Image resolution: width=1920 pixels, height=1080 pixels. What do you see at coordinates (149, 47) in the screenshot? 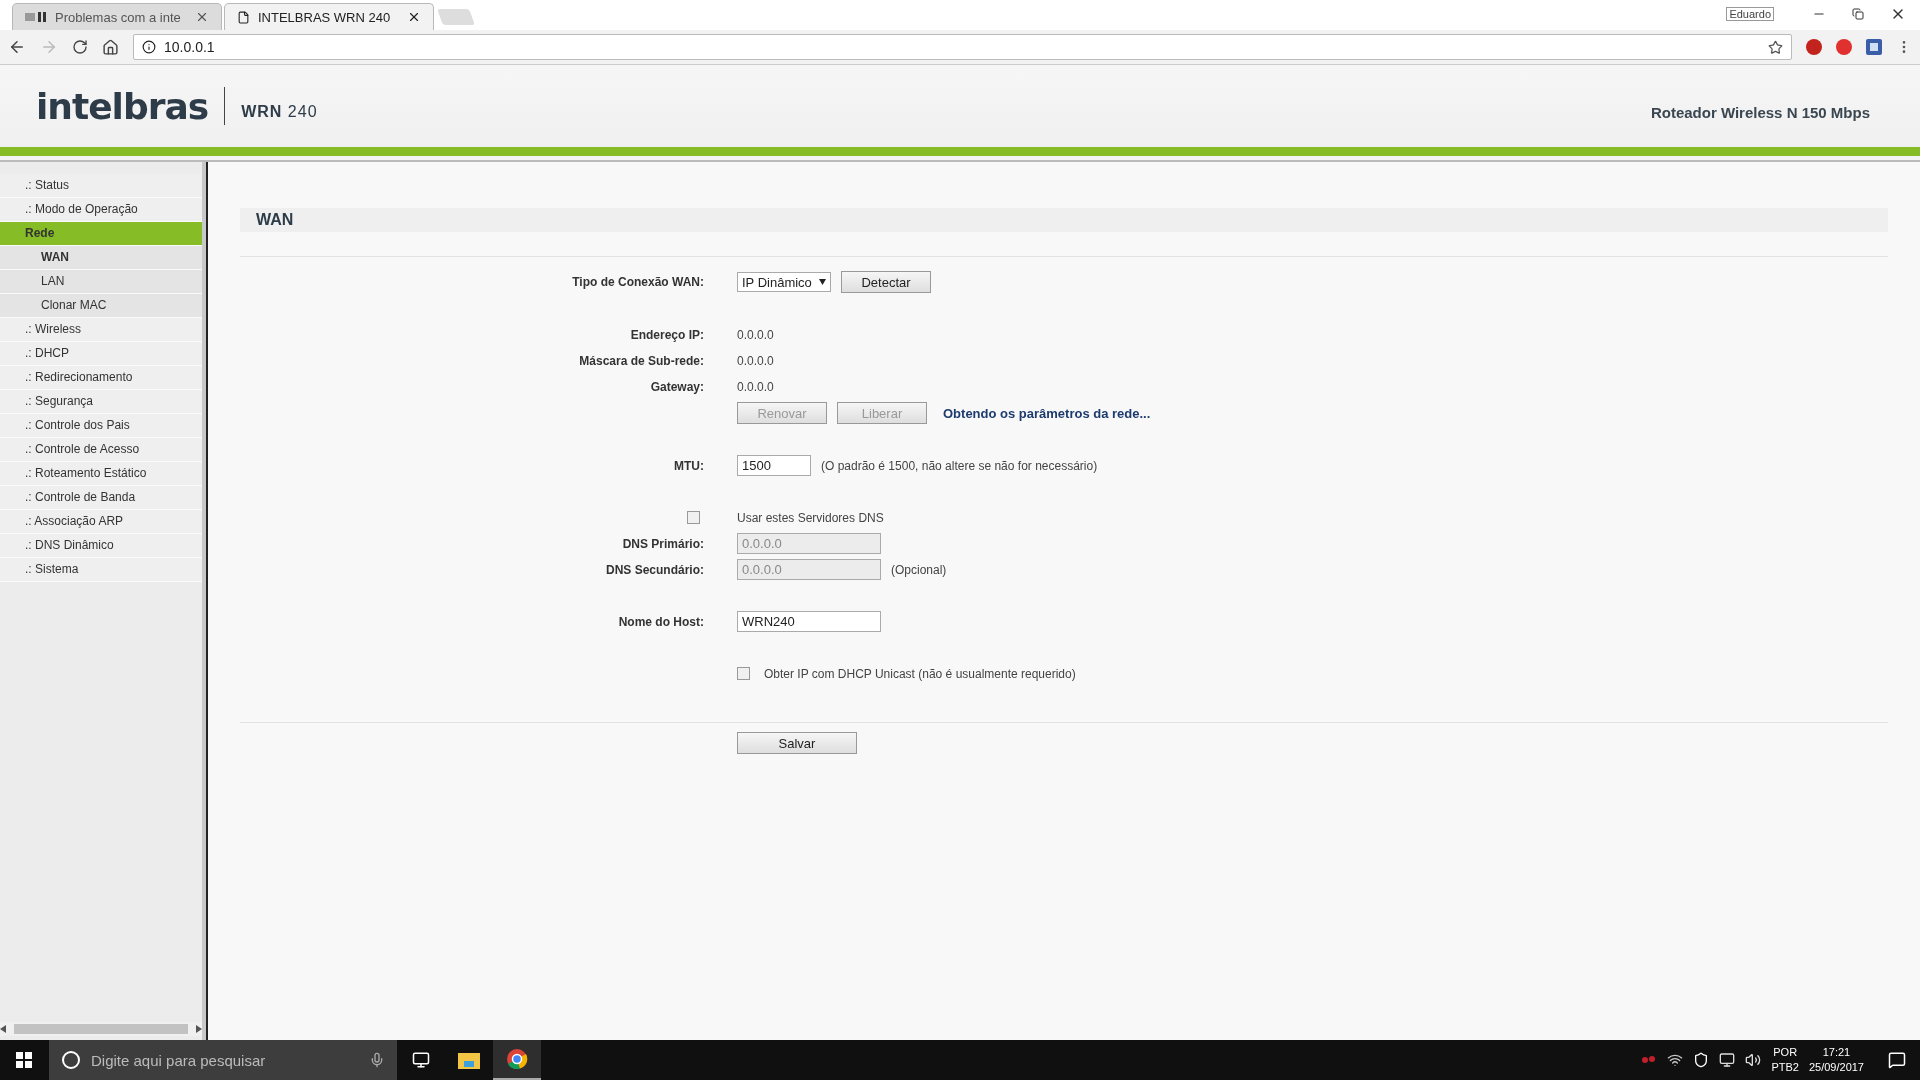
I see `info-icon` at bounding box center [149, 47].